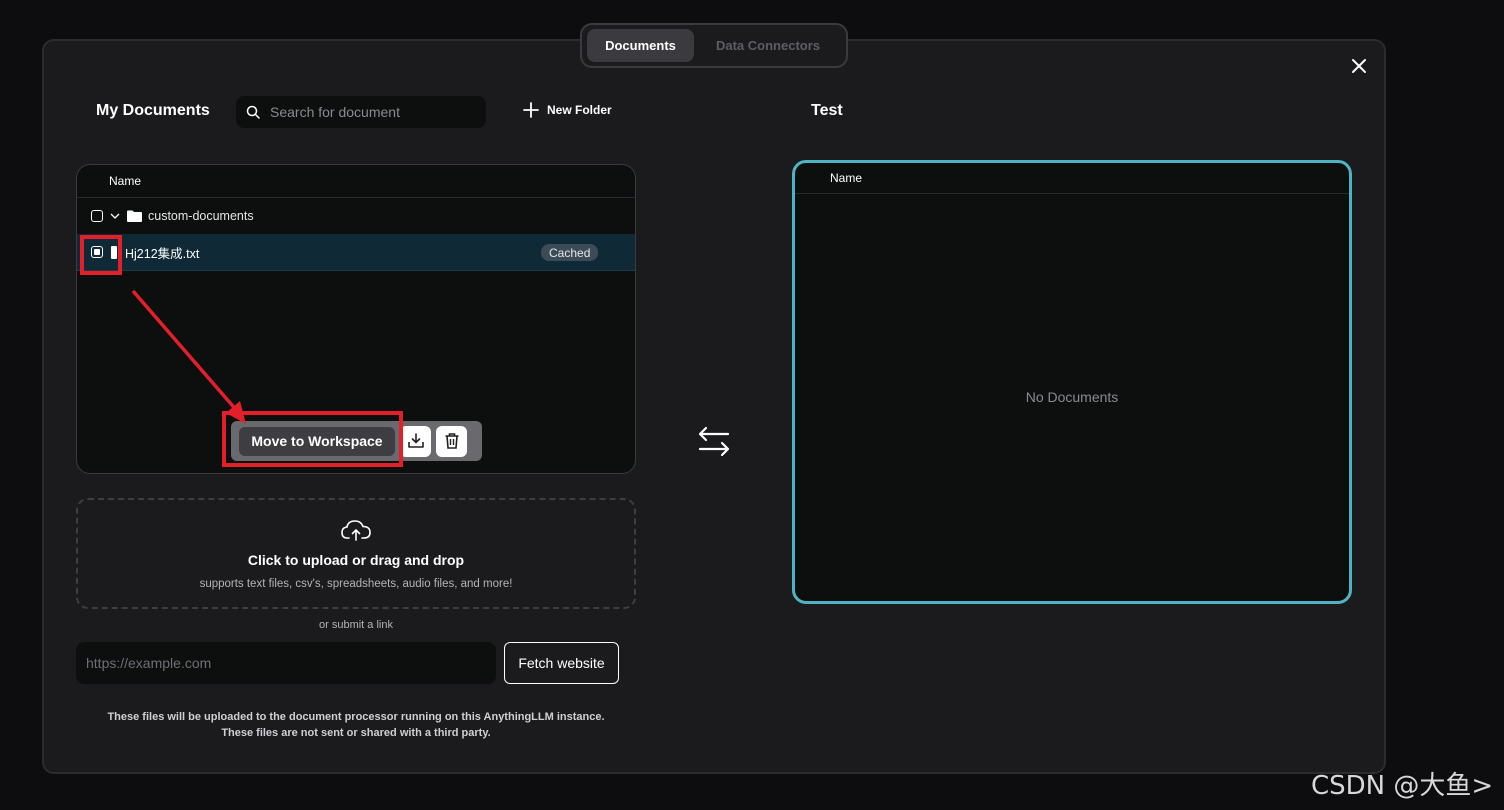 Image resolution: width=1504 pixels, height=810 pixels. I want to click on file-icon, so click(114, 252).